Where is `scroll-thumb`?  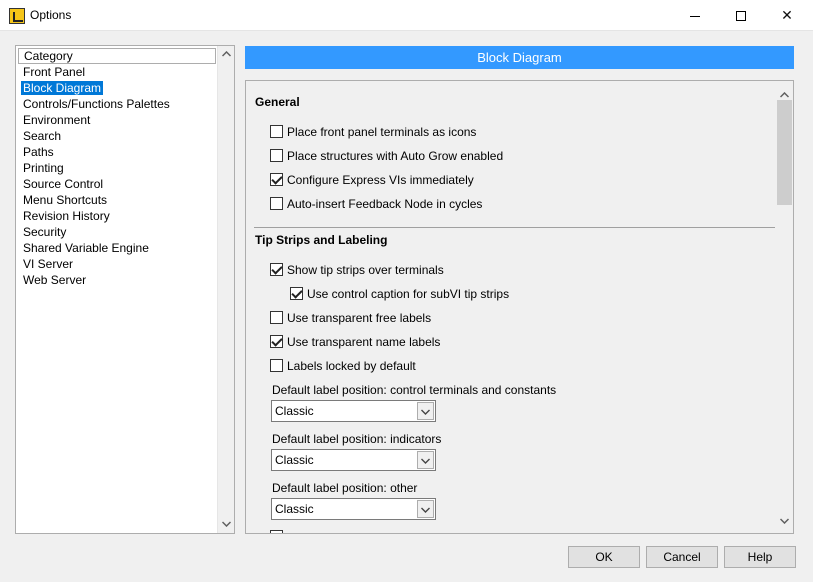
scroll-thumb is located at coordinates (784, 152).